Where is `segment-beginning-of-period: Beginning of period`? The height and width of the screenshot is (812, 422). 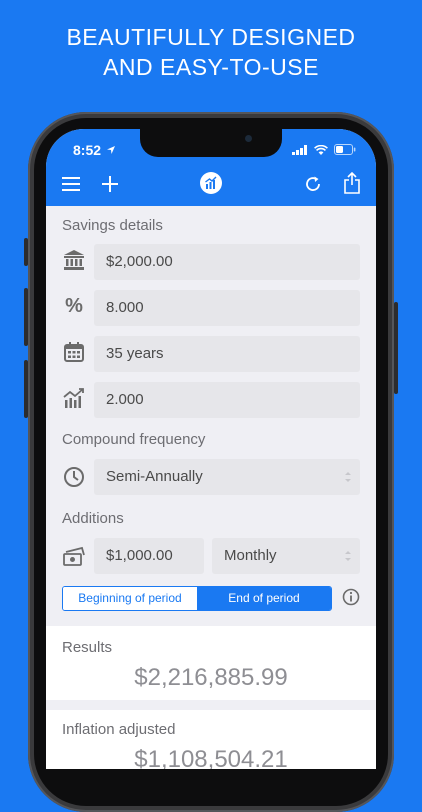
segment-beginning-of-period: Beginning of period is located at coordinates (130, 598).